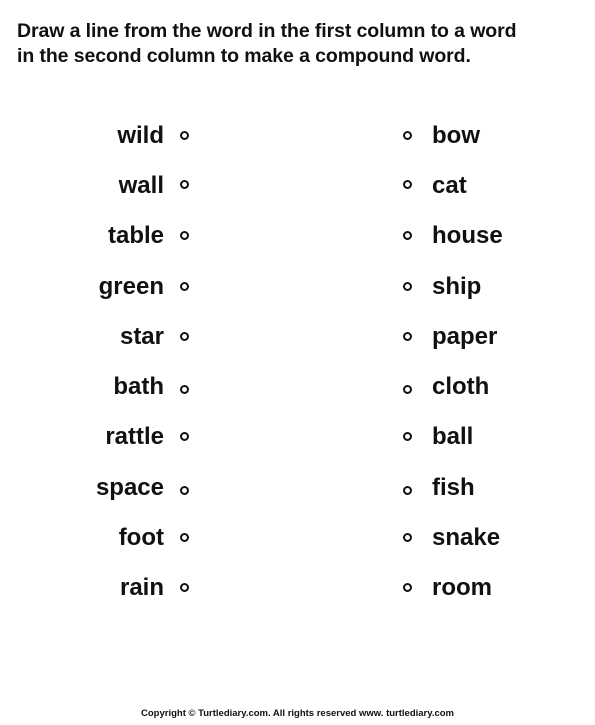  What do you see at coordinates (457, 286) in the screenshot?
I see `right-word: ship` at bounding box center [457, 286].